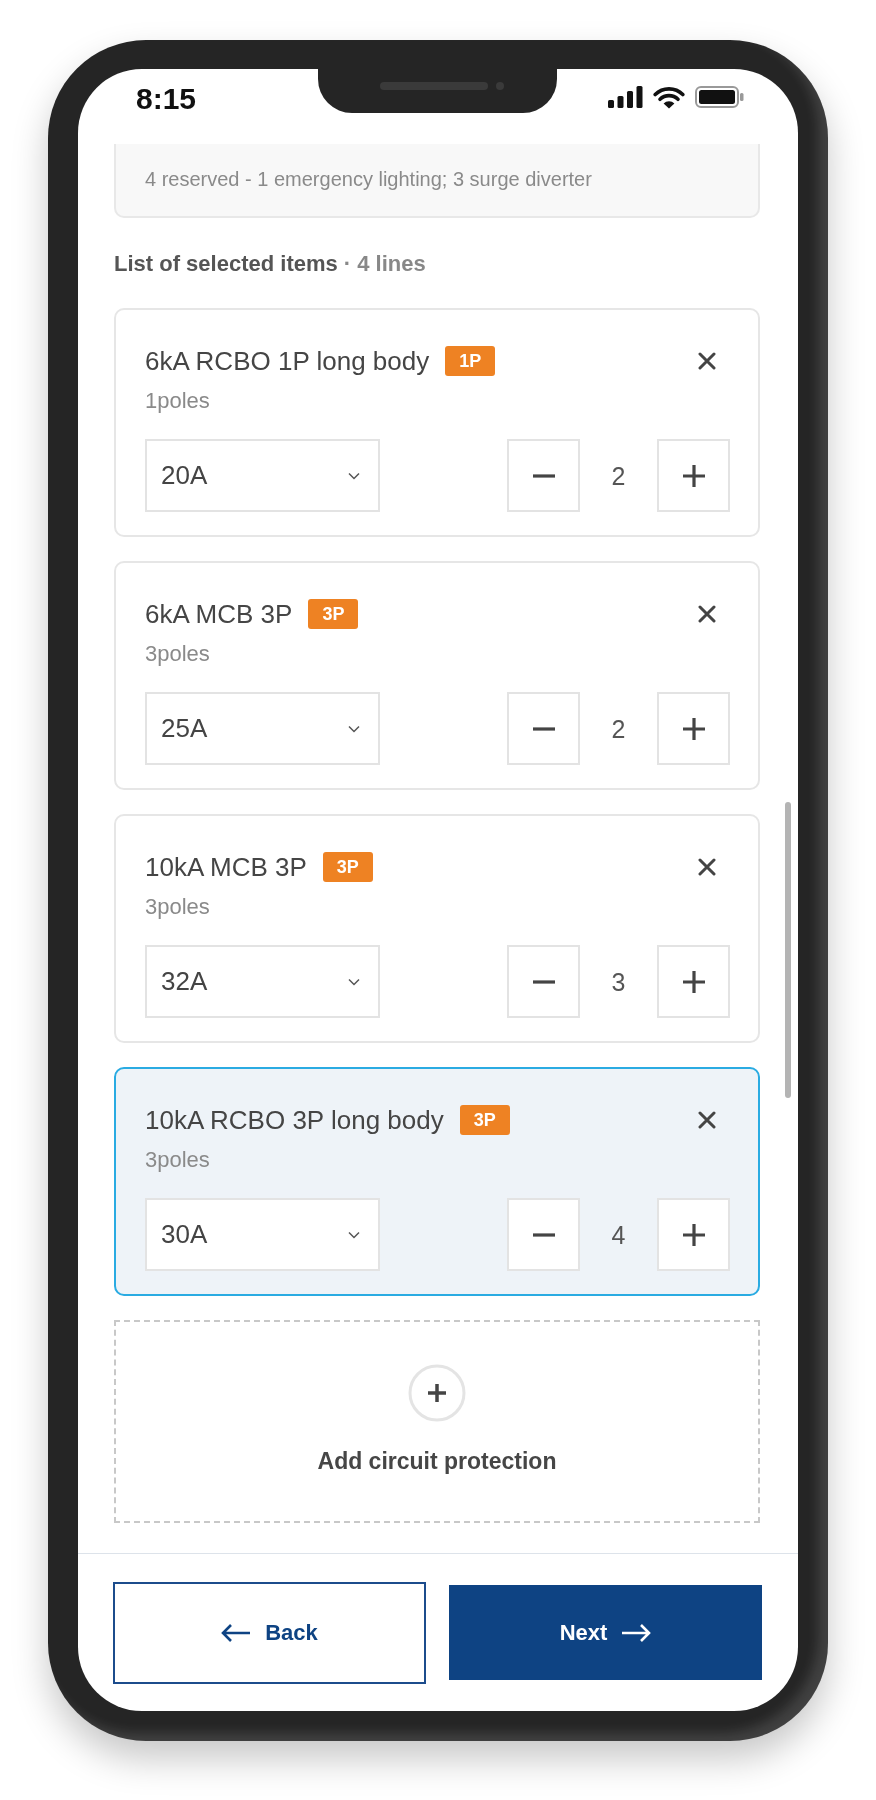 The width and height of the screenshot is (876, 1800). Describe the element at coordinates (719, 97) in the screenshot. I see `battery-icon` at that location.